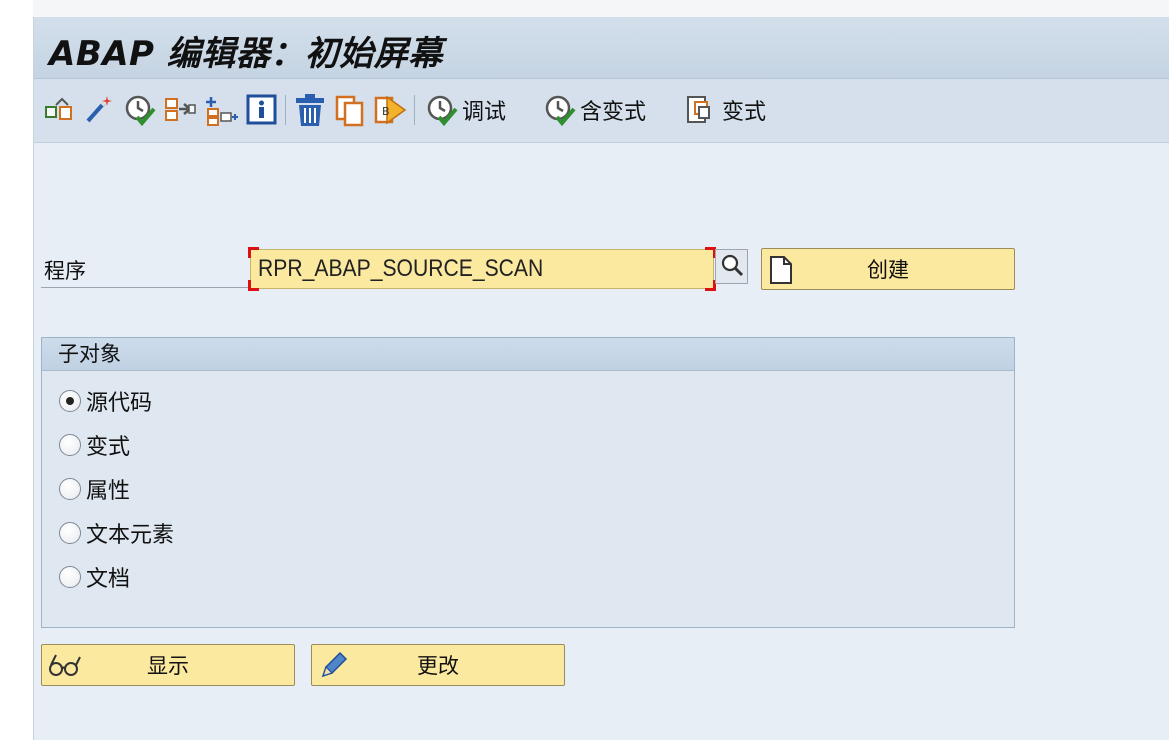  I want to click on radio-label: 变式, so click(108, 447).